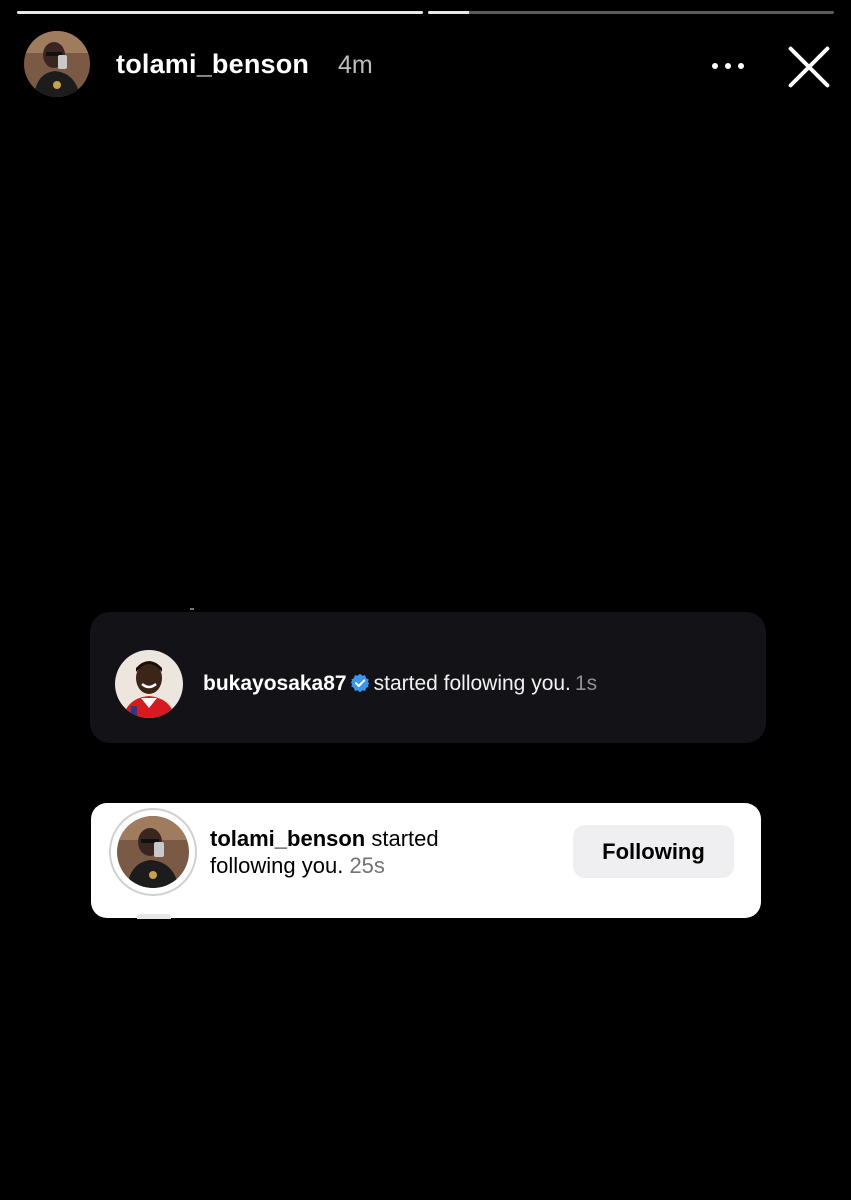 The width and height of the screenshot is (851, 1200). What do you see at coordinates (809, 67) in the screenshot?
I see `close-button` at bounding box center [809, 67].